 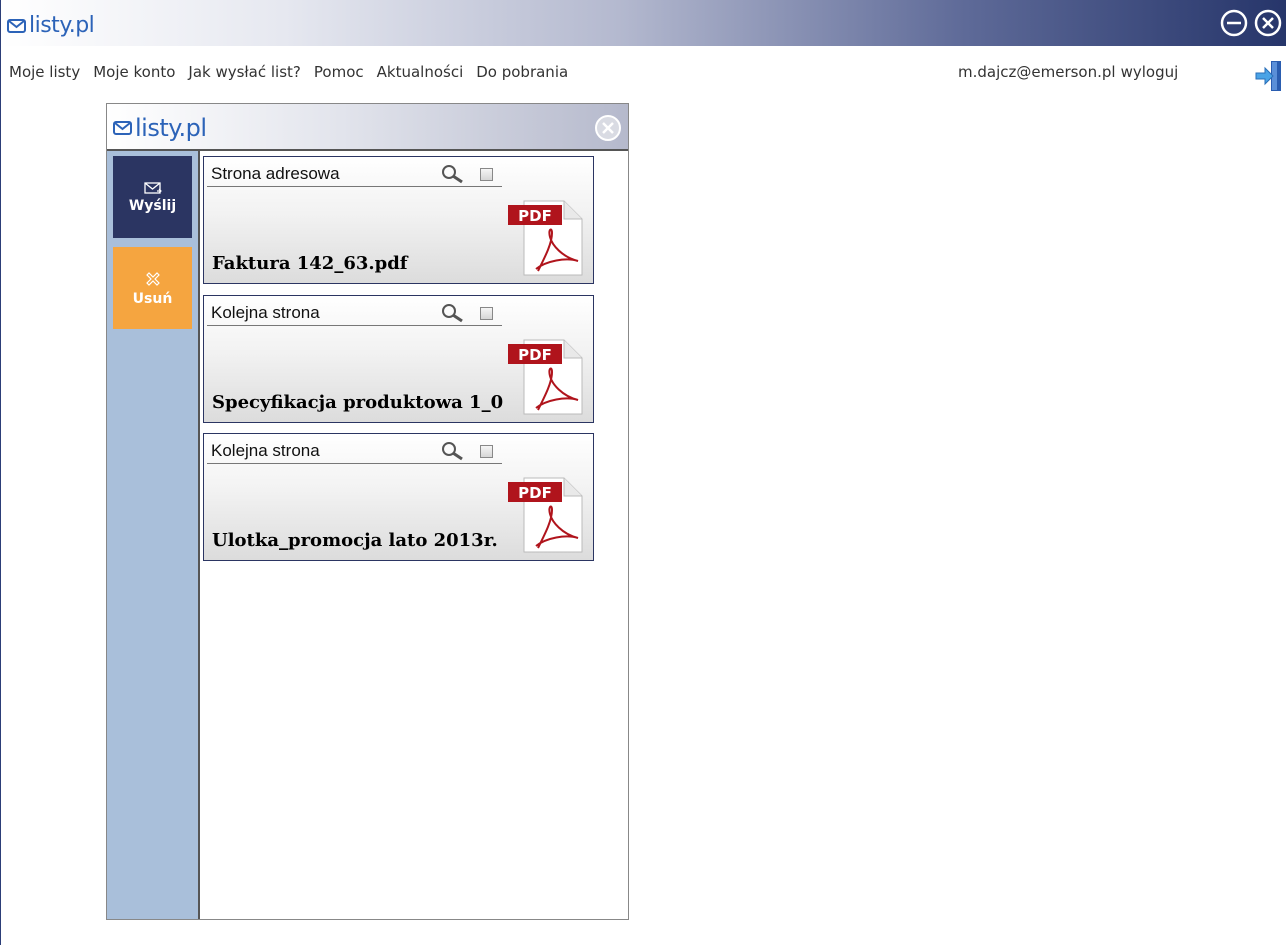 I want to click on user-info: m.dajcz@emerson.pl wyloguj, so click(x=1068, y=72).